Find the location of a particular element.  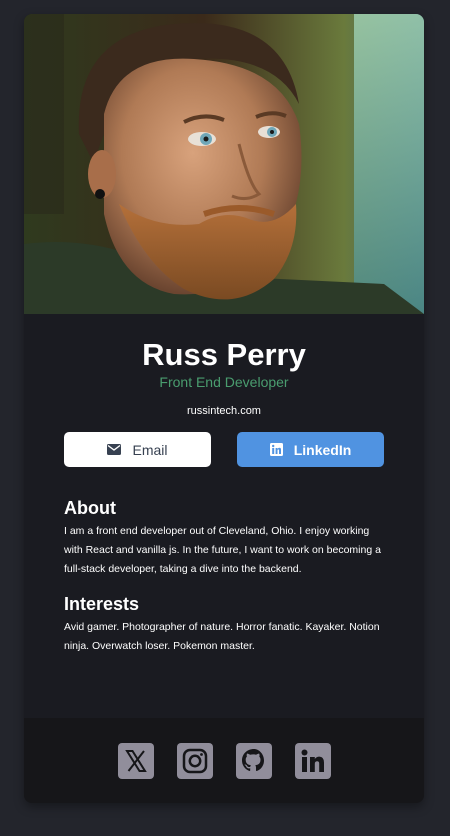

about-heading: About is located at coordinates (90, 508).